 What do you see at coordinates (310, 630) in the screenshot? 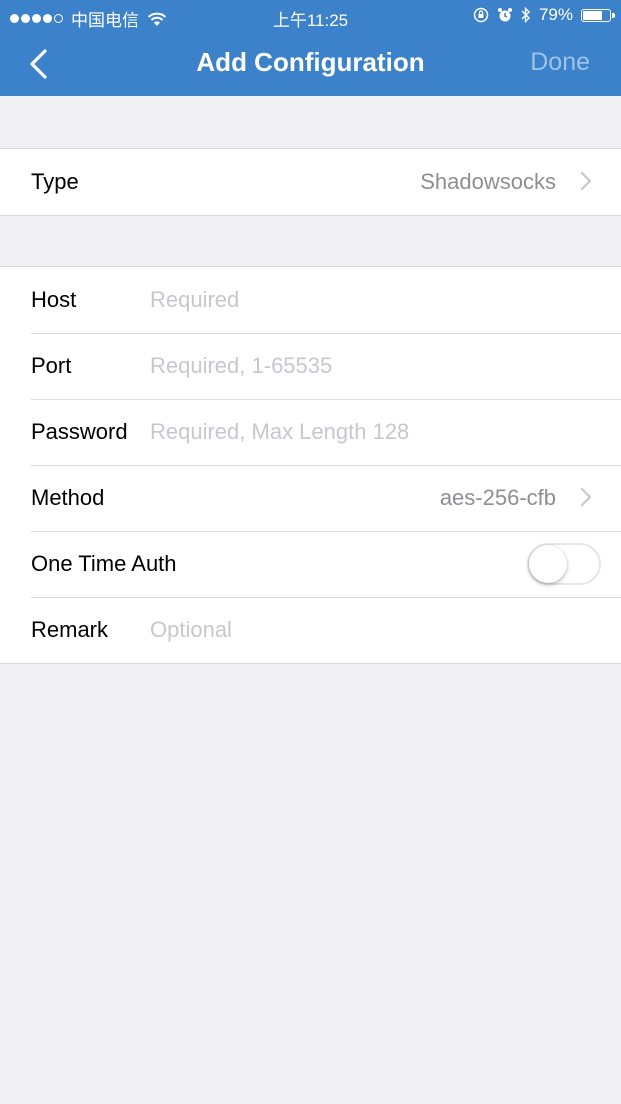
I see `remark-row: Remark Optional` at bounding box center [310, 630].